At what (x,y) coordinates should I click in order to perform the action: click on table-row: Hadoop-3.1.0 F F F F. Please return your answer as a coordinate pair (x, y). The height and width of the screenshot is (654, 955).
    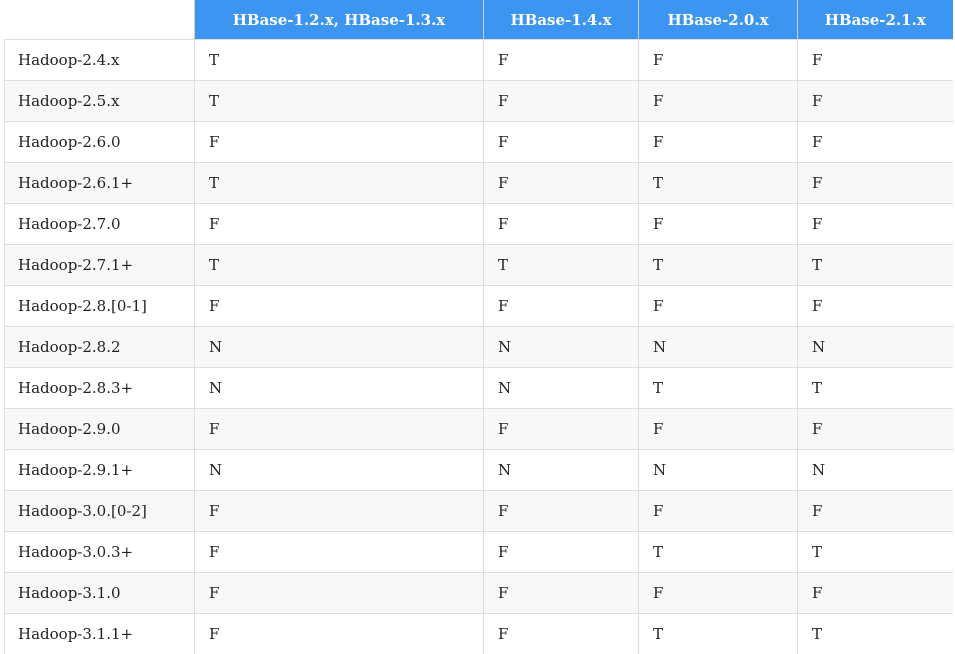
    Looking at the image, I should click on (478, 593).